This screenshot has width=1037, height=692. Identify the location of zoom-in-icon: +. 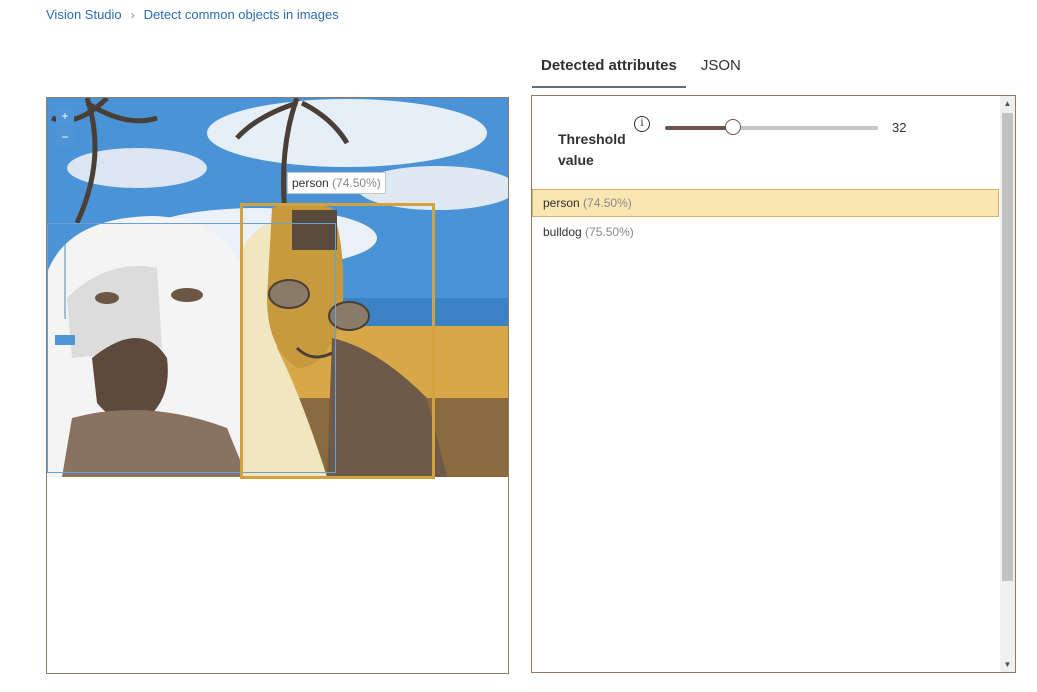
(65, 116).